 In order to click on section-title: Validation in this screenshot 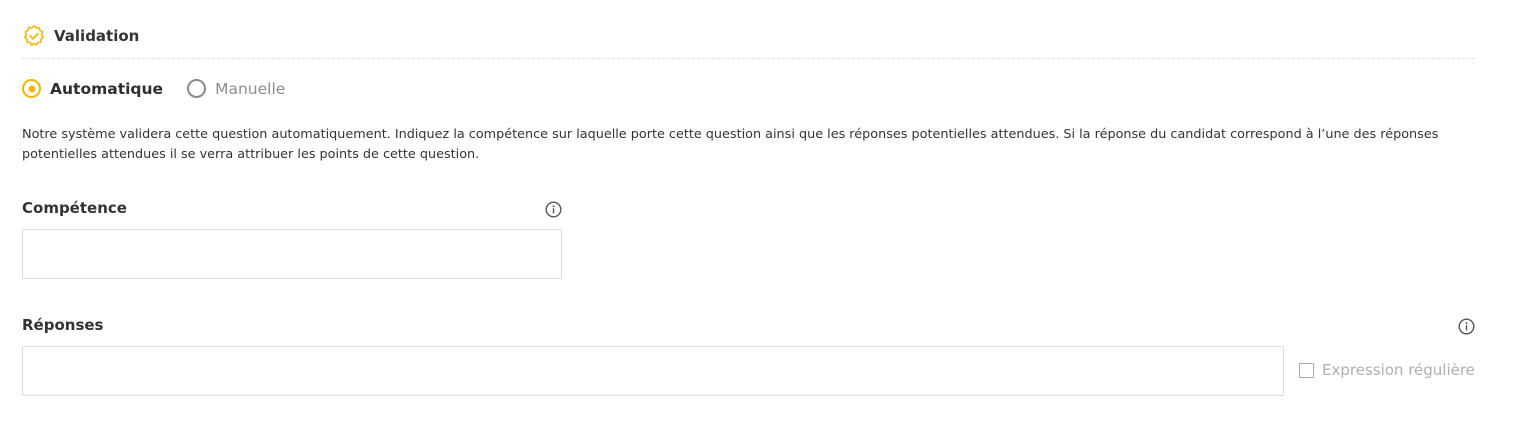, I will do `click(97, 36)`.